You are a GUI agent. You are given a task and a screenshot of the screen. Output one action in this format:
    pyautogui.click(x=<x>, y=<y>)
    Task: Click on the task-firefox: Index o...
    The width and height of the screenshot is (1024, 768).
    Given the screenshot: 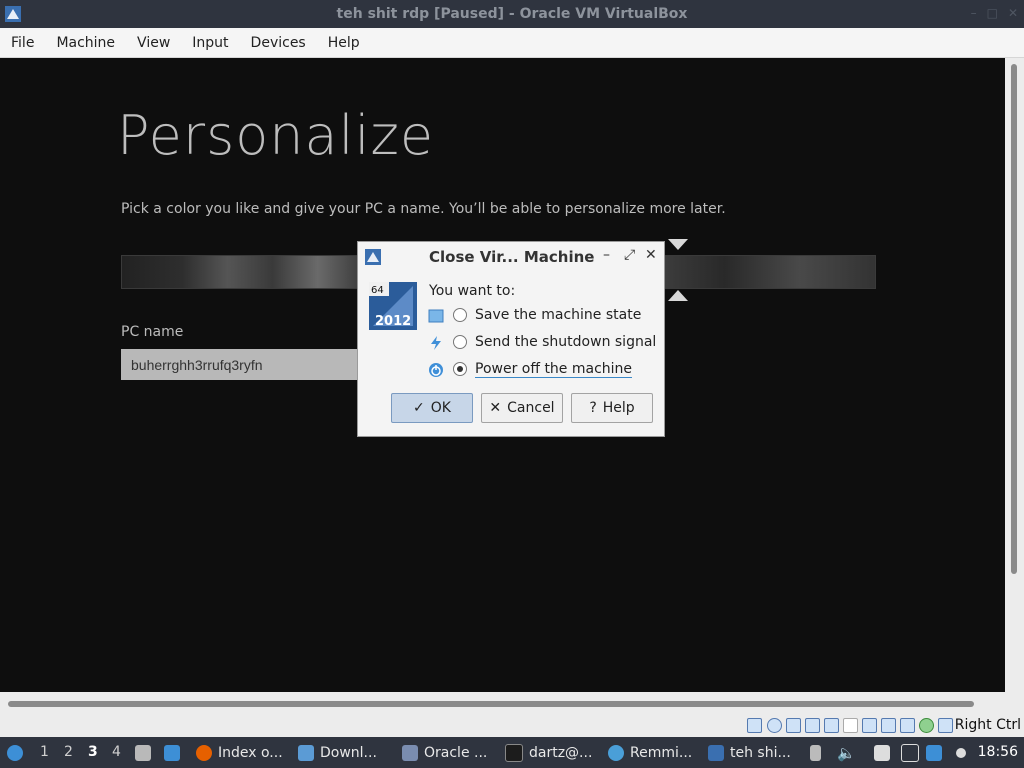 What is the action you would take?
    pyautogui.click(x=239, y=752)
    